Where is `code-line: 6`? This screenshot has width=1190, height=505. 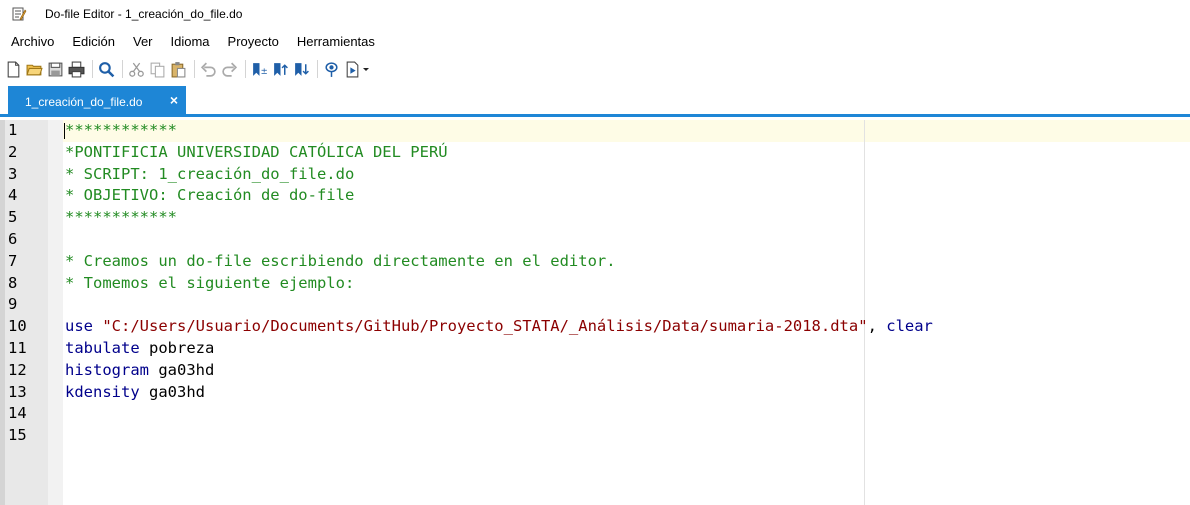
code-line: 6 is located at coordinates (595, 240).